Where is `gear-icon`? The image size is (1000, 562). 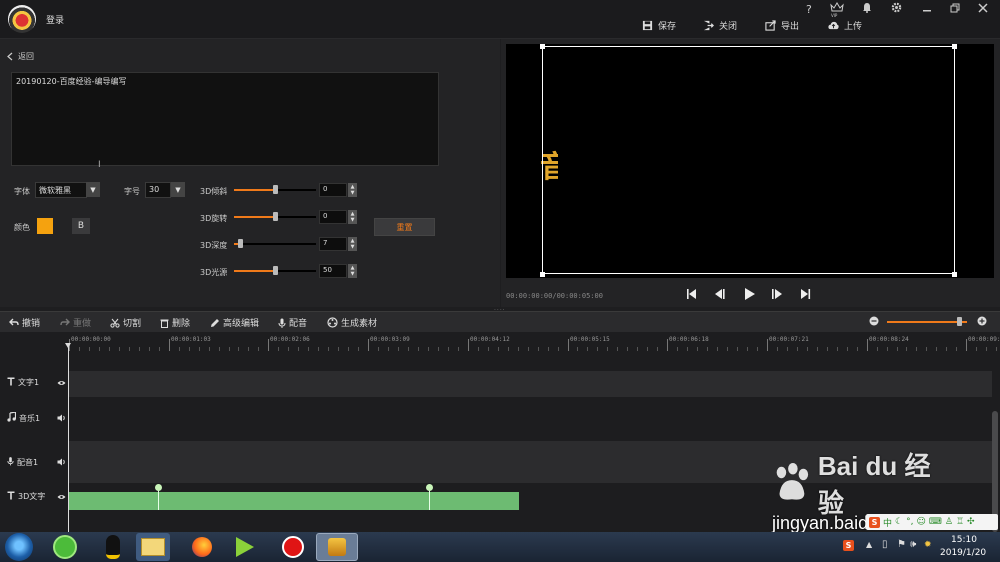 gear-icon is located at coordinates (896, 9).